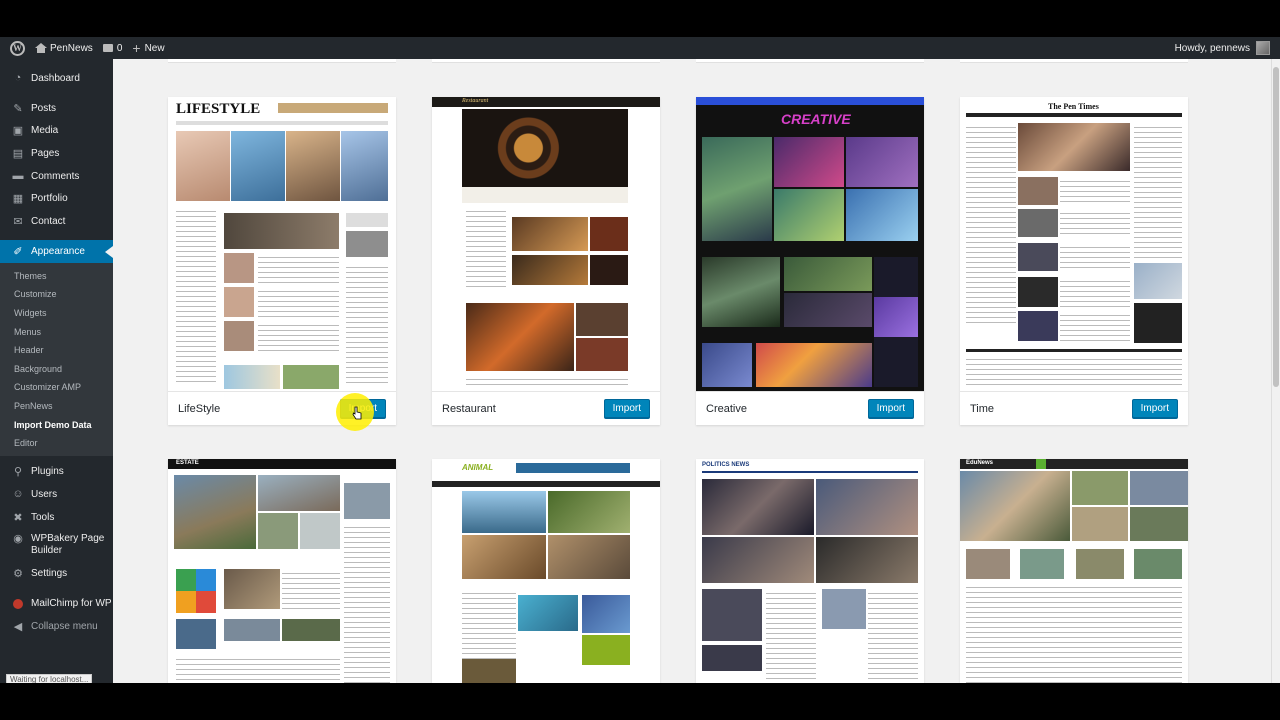 The width and height of the screenshot is (1280, 720). What do you see at coordinates (546, 244) in the screenshot?
I see `demo-thumbnail: Restaurant` at bounding box center [546, 244].